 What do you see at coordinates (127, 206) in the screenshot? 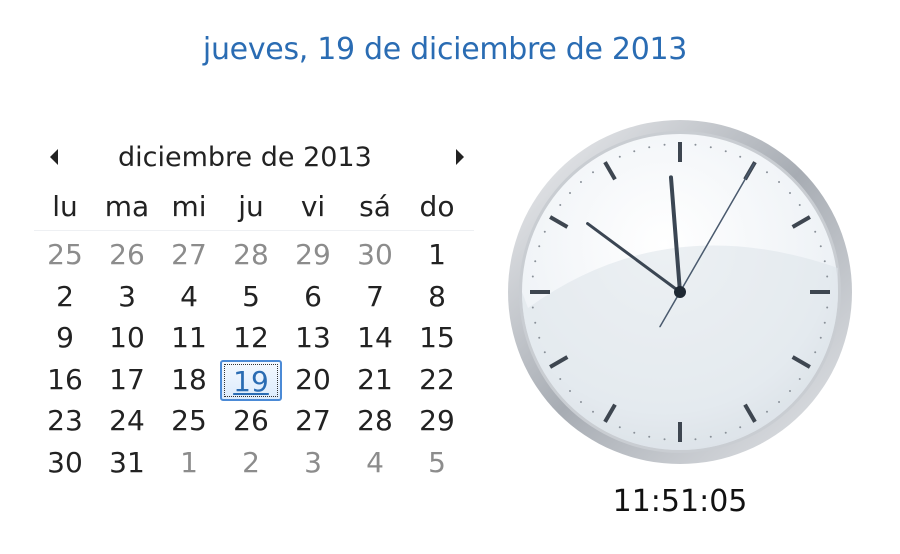
I see `weekday-label: ma` at bounding box center [127, 206].